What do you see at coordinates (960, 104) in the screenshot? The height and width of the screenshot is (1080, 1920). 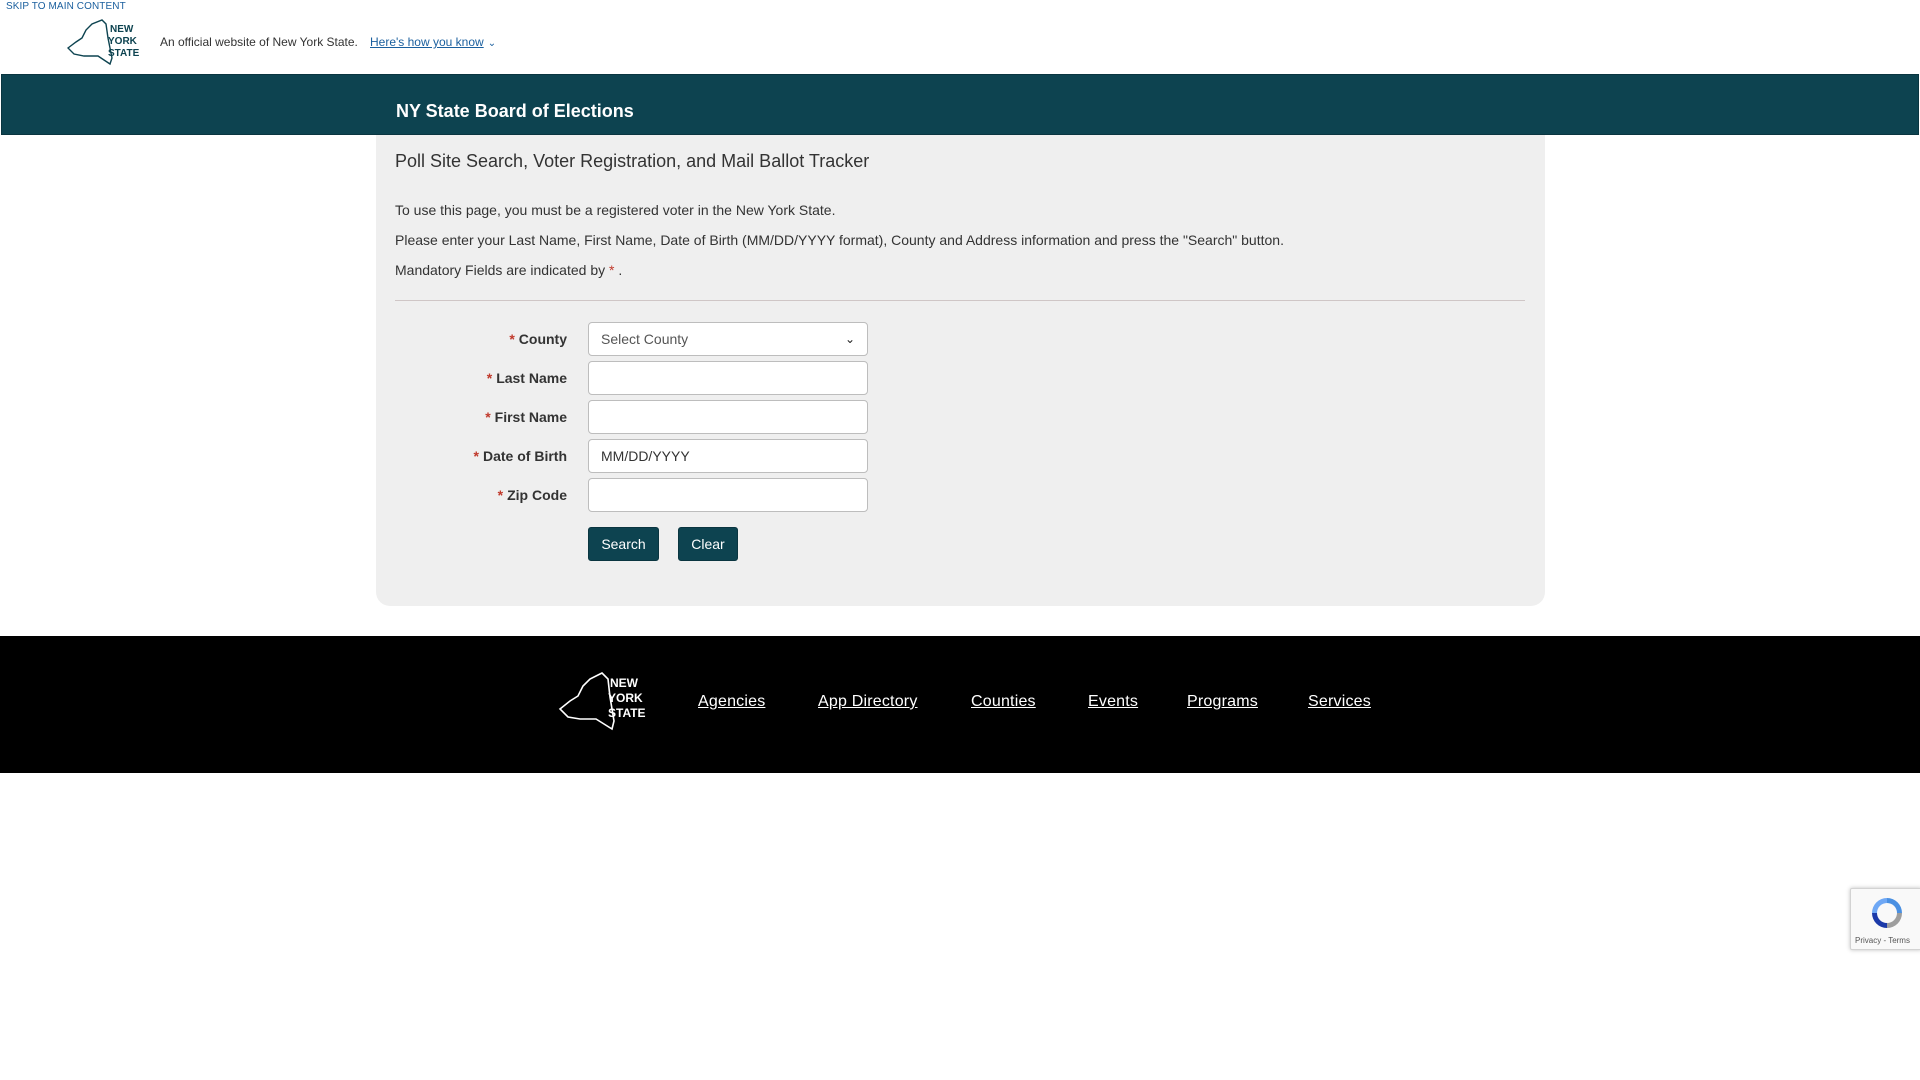 I see `agency-header: NY State Board of Elections` at bounding box center [960, 104].